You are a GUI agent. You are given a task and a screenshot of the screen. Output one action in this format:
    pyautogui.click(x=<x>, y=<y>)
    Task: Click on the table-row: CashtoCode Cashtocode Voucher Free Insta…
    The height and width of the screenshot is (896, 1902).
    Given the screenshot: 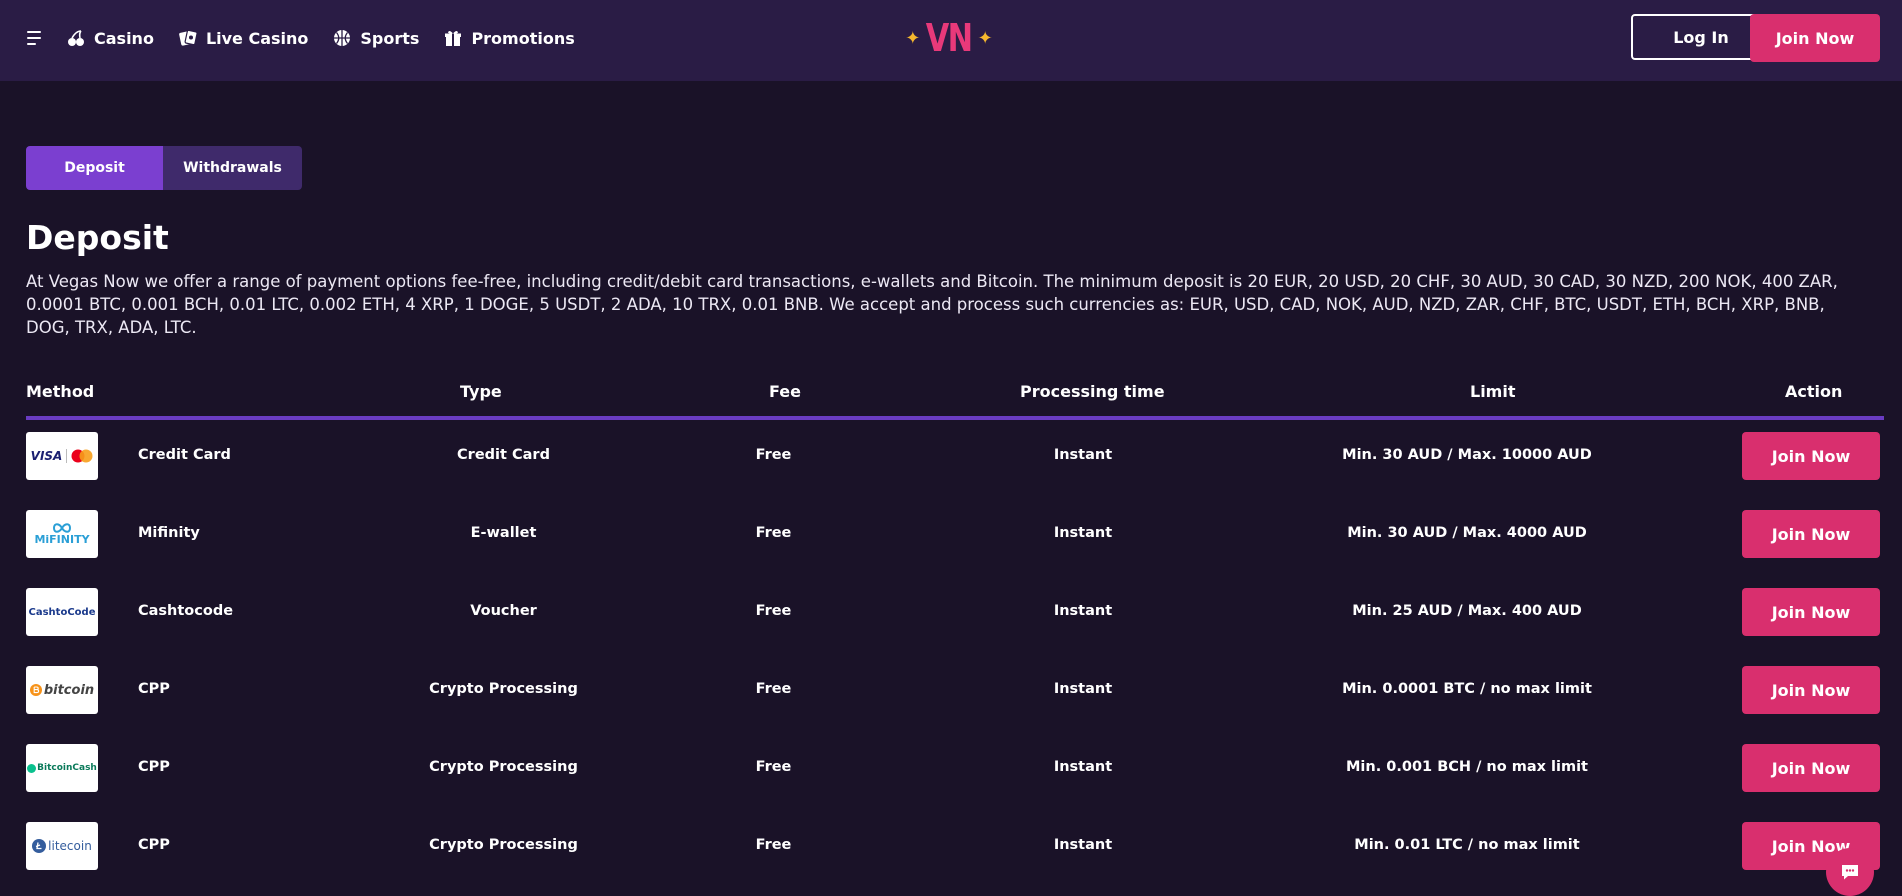 What is the action you would take?
    pyautogui.click(x=955, y=613)
    